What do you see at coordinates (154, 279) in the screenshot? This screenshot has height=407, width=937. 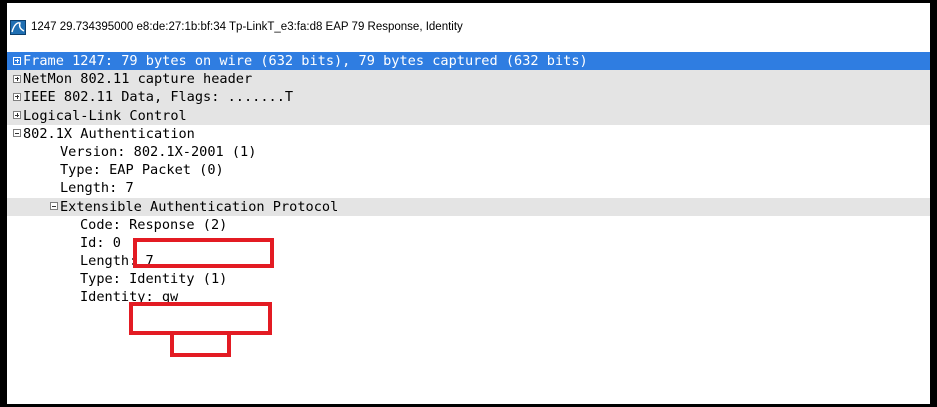 I see `tree-row-label: Type: Identity (1)` at bounding box center [154, 279].